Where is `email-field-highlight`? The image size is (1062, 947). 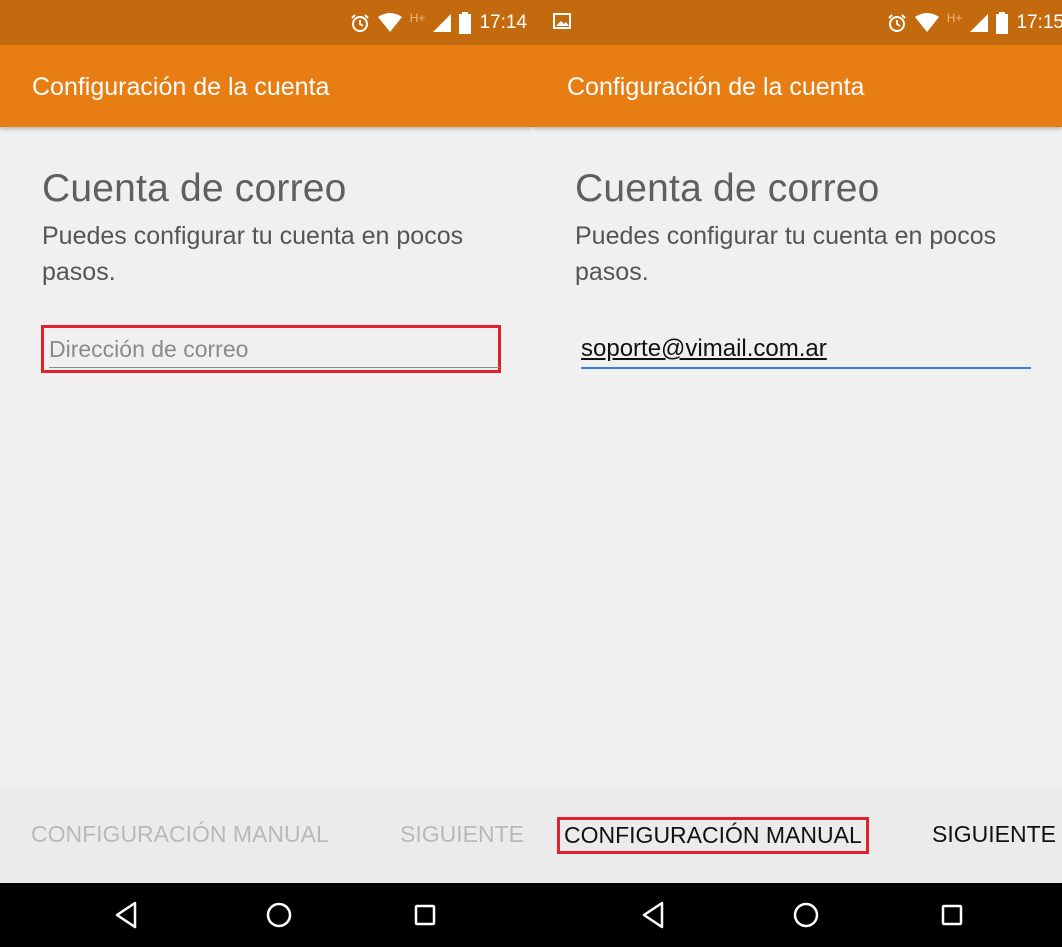 email-field-highlight is located at coordinates (271, 349).